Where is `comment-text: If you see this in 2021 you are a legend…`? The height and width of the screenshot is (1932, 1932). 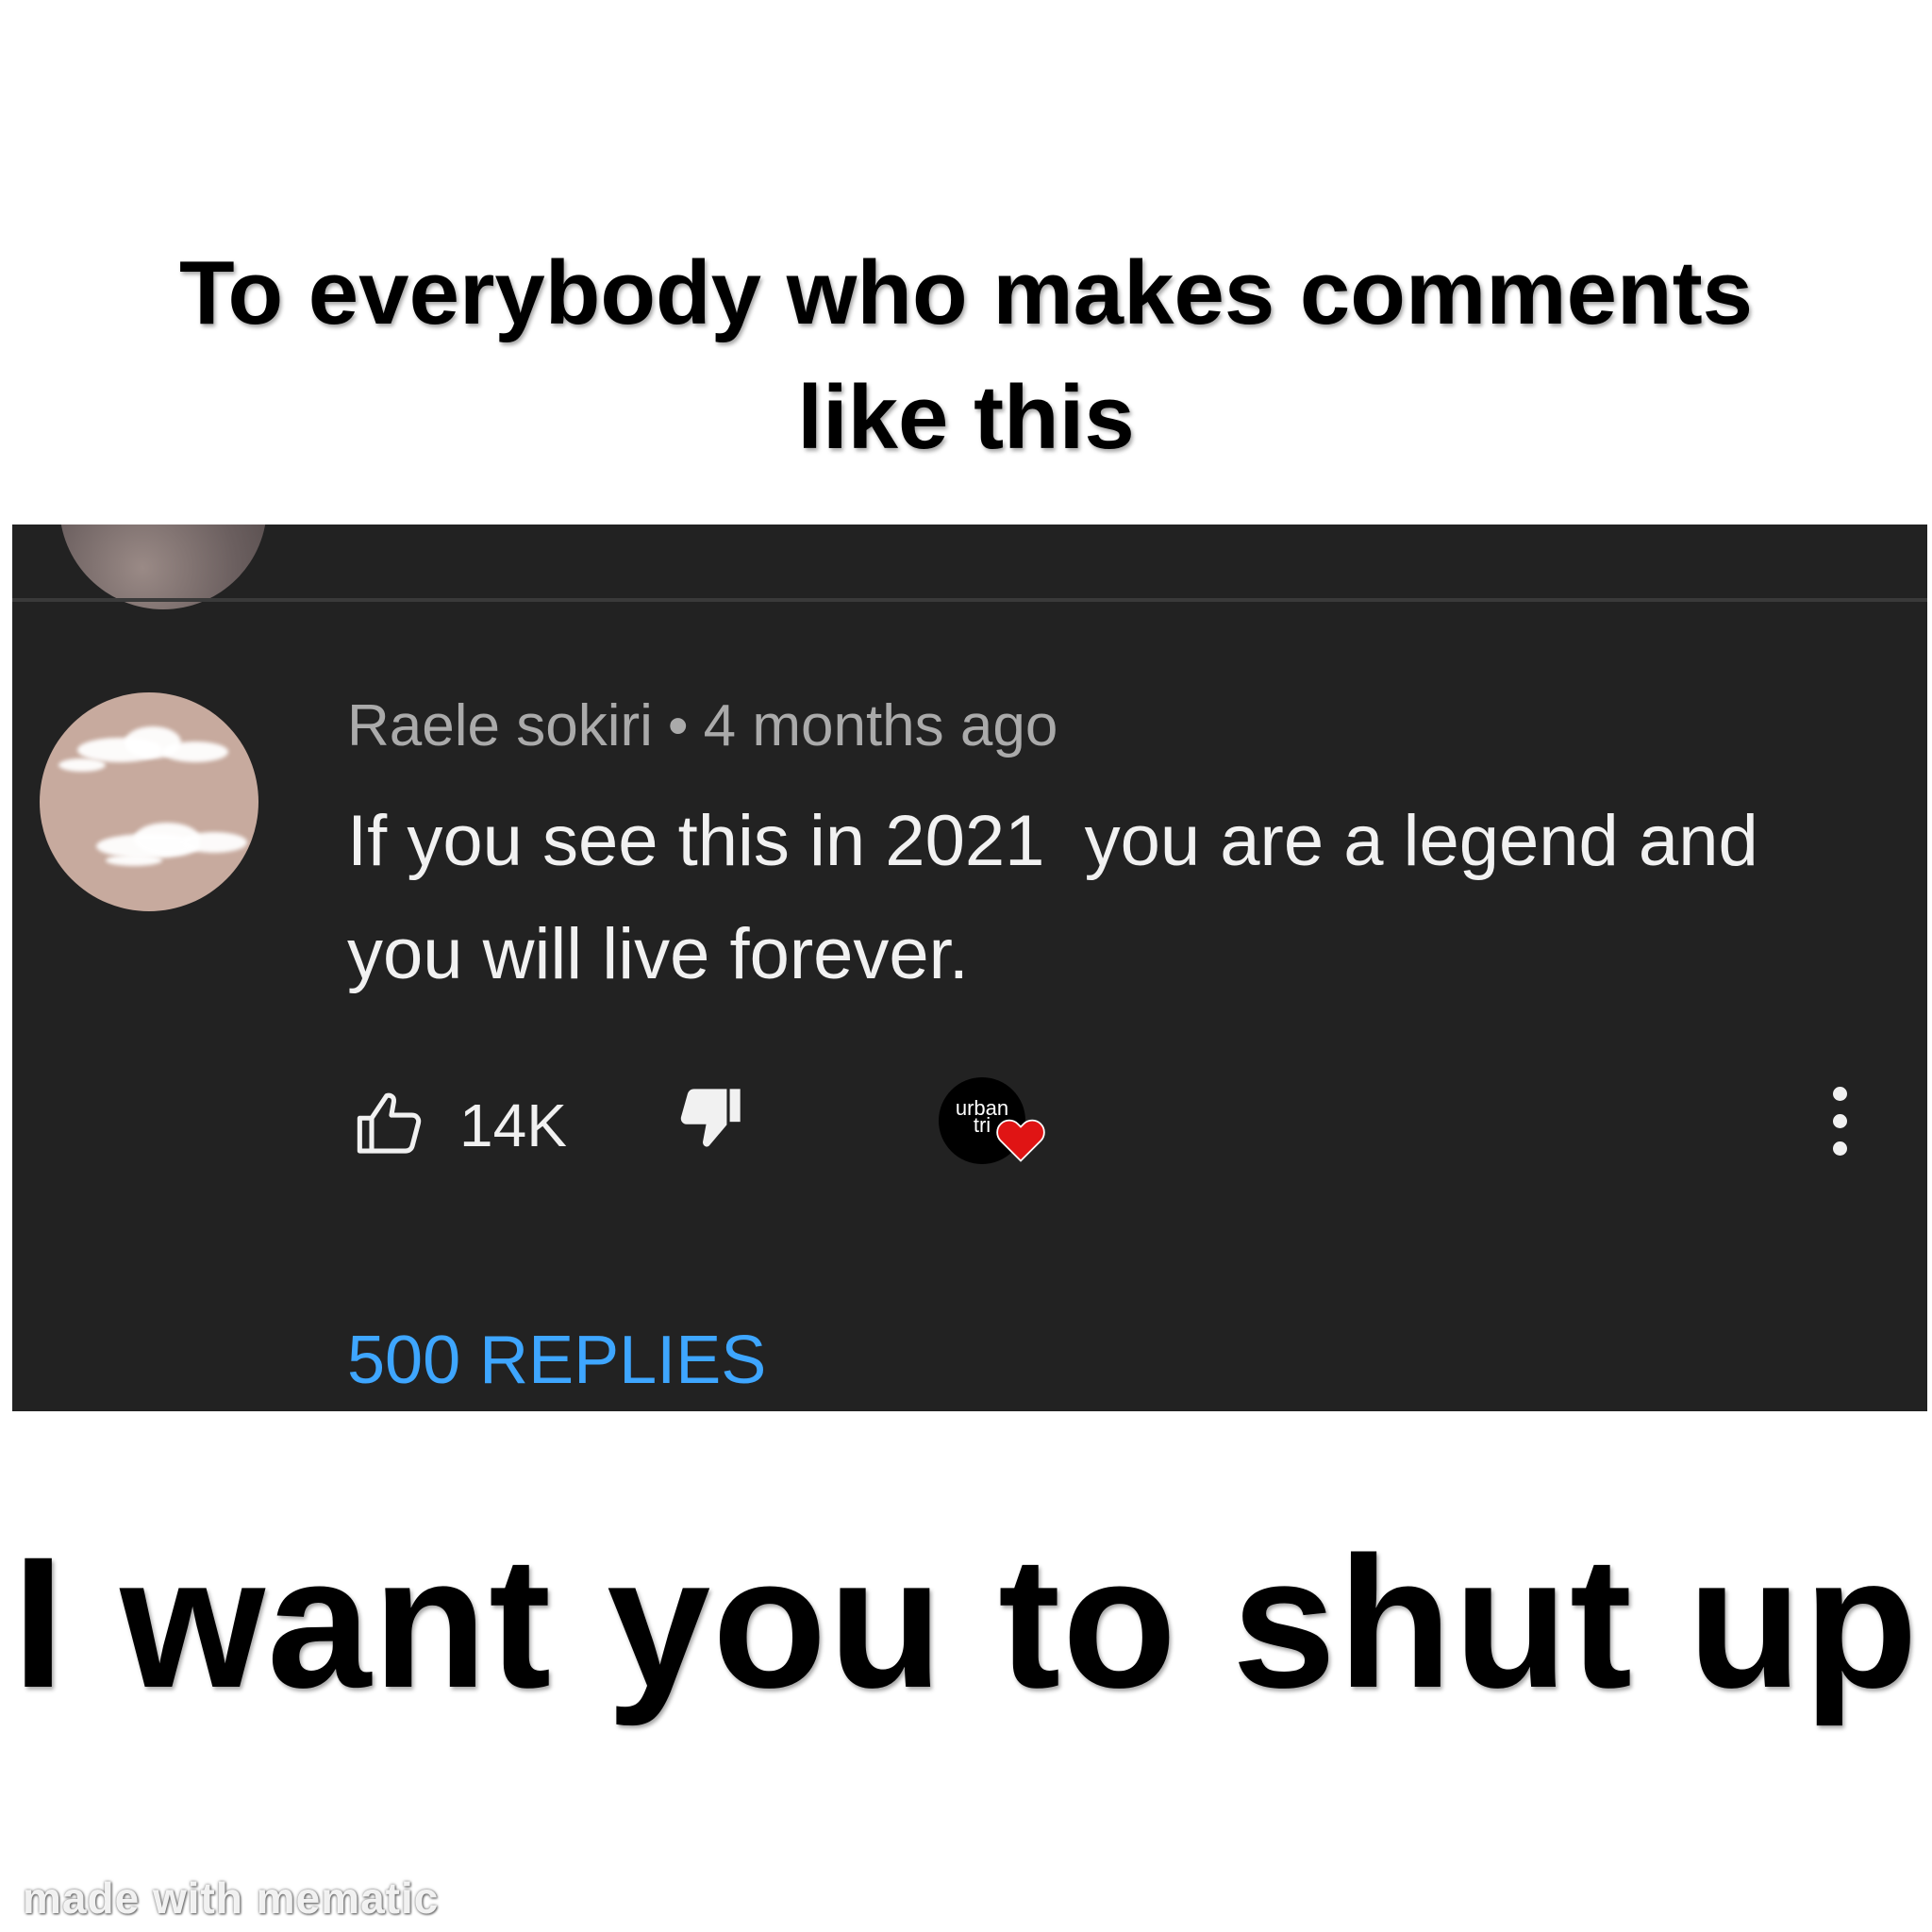 comment-text: If you see this in 2021 you are a legend… is located at coordinates (1052, 898).